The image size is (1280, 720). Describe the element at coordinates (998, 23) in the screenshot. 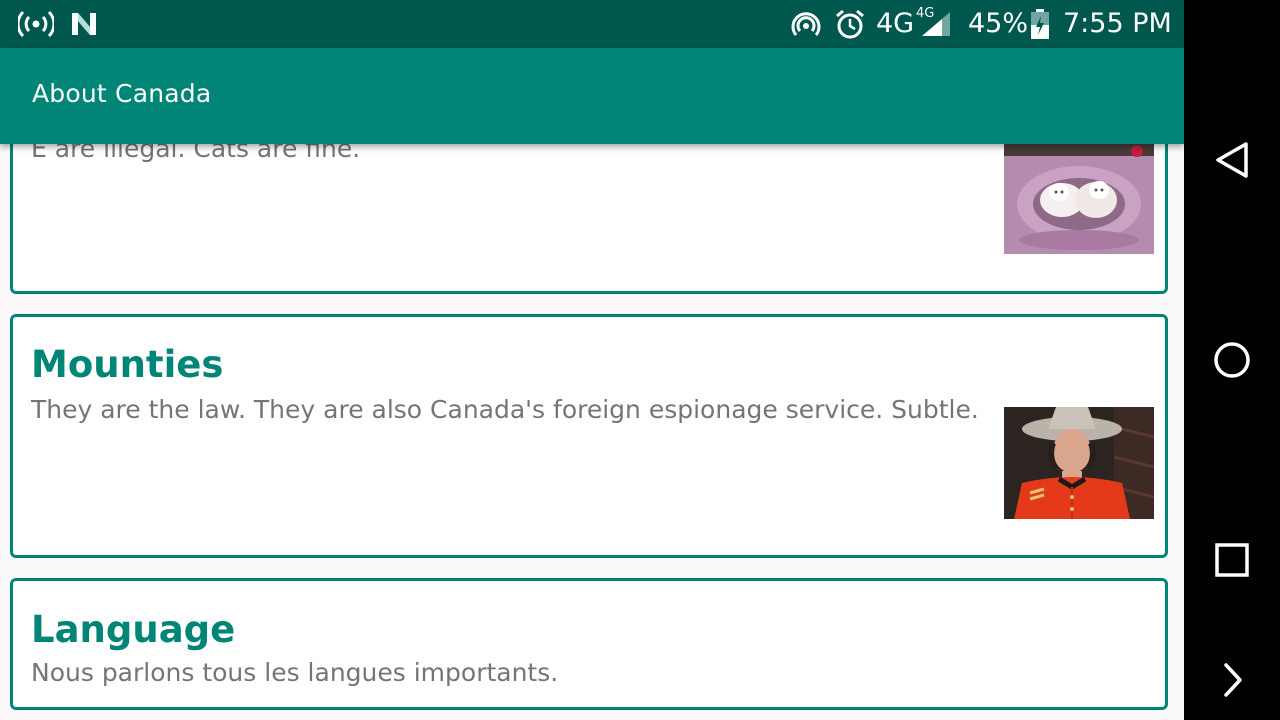

I see `battery-percent: 45%` at that location.